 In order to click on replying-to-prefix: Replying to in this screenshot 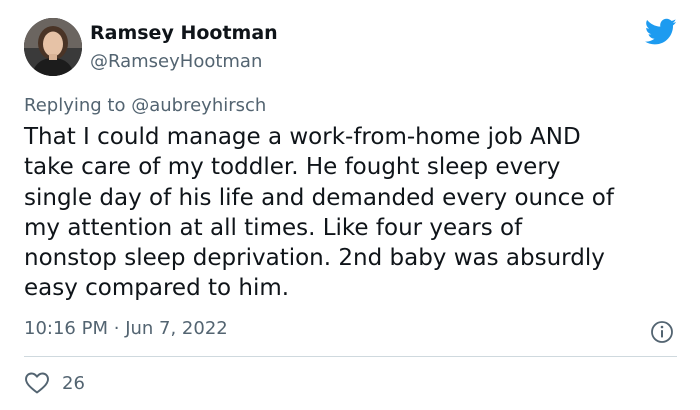, I will do `click(75, 105)`.